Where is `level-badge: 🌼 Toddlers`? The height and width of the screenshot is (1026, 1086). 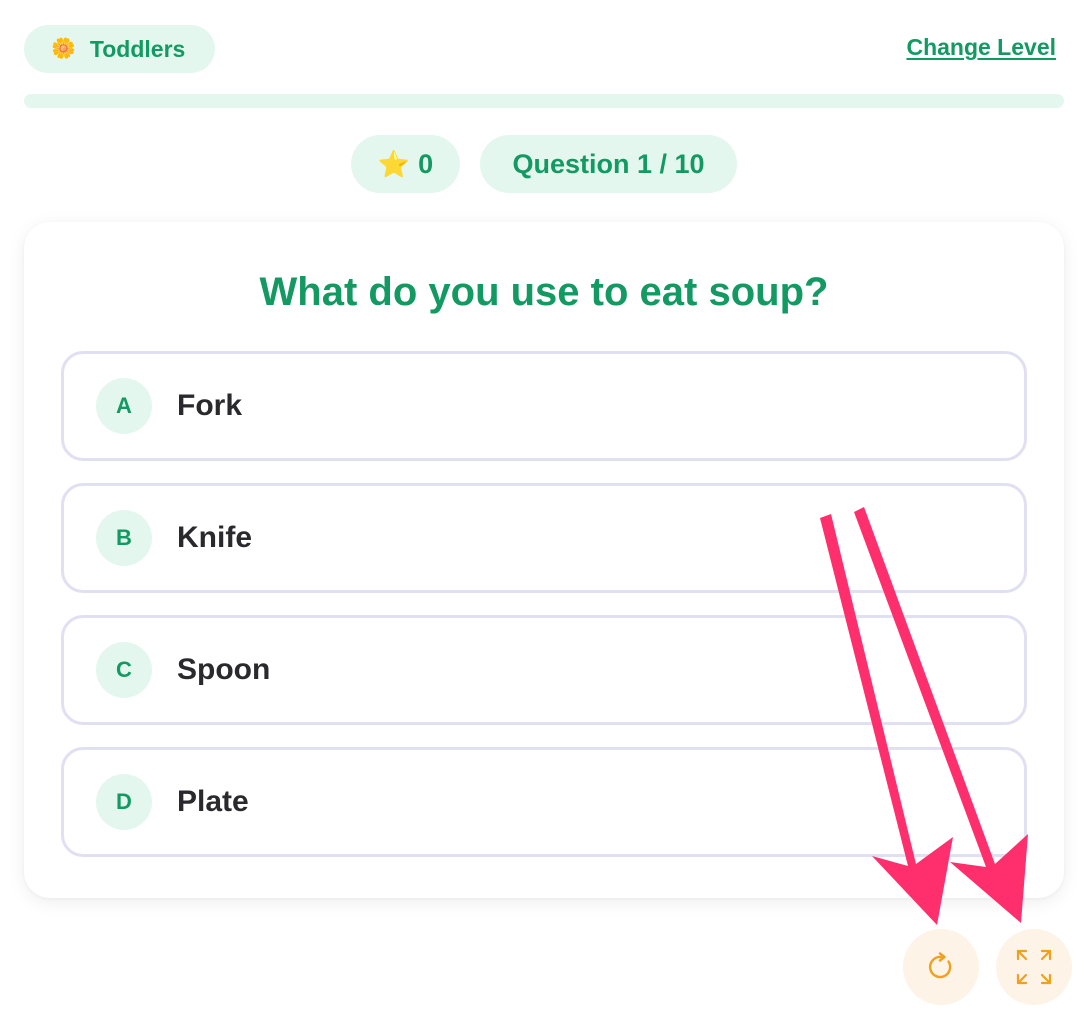
level-badge: 🌼 Toddlers is located at coordinates (119, 49).